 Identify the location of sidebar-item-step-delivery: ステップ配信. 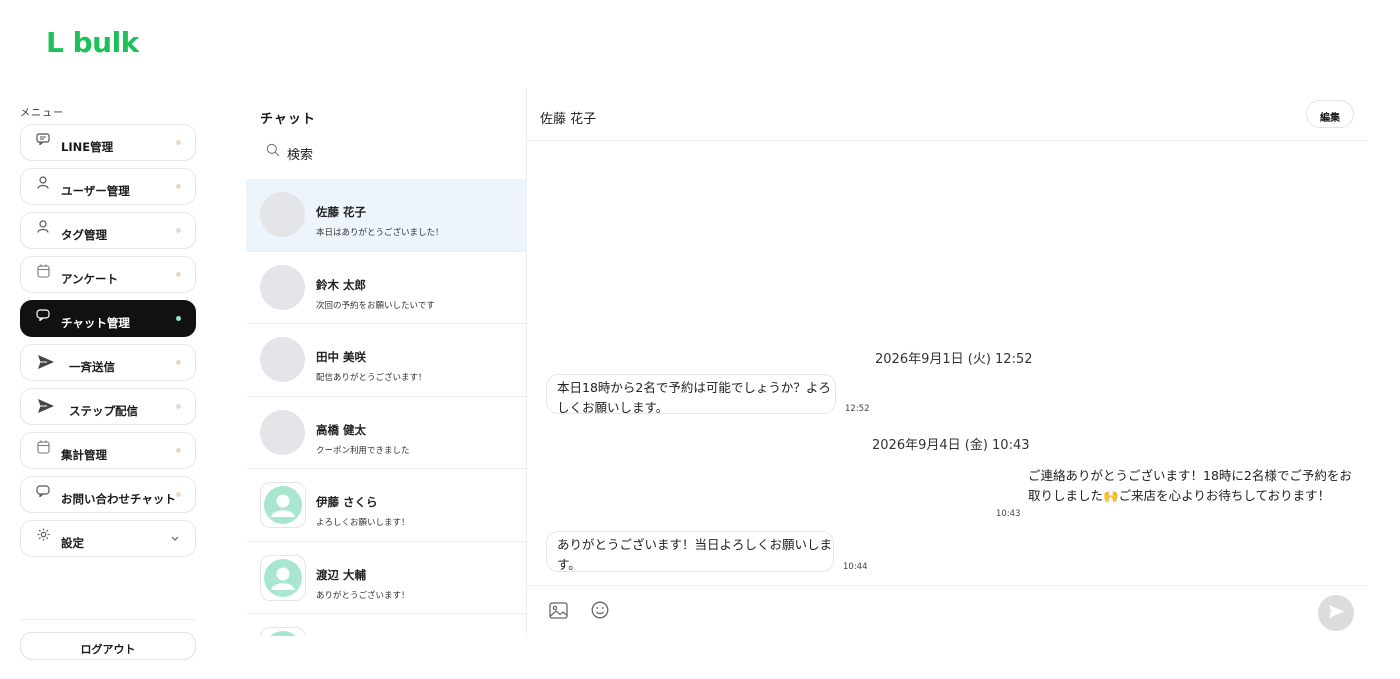
(108, 406).